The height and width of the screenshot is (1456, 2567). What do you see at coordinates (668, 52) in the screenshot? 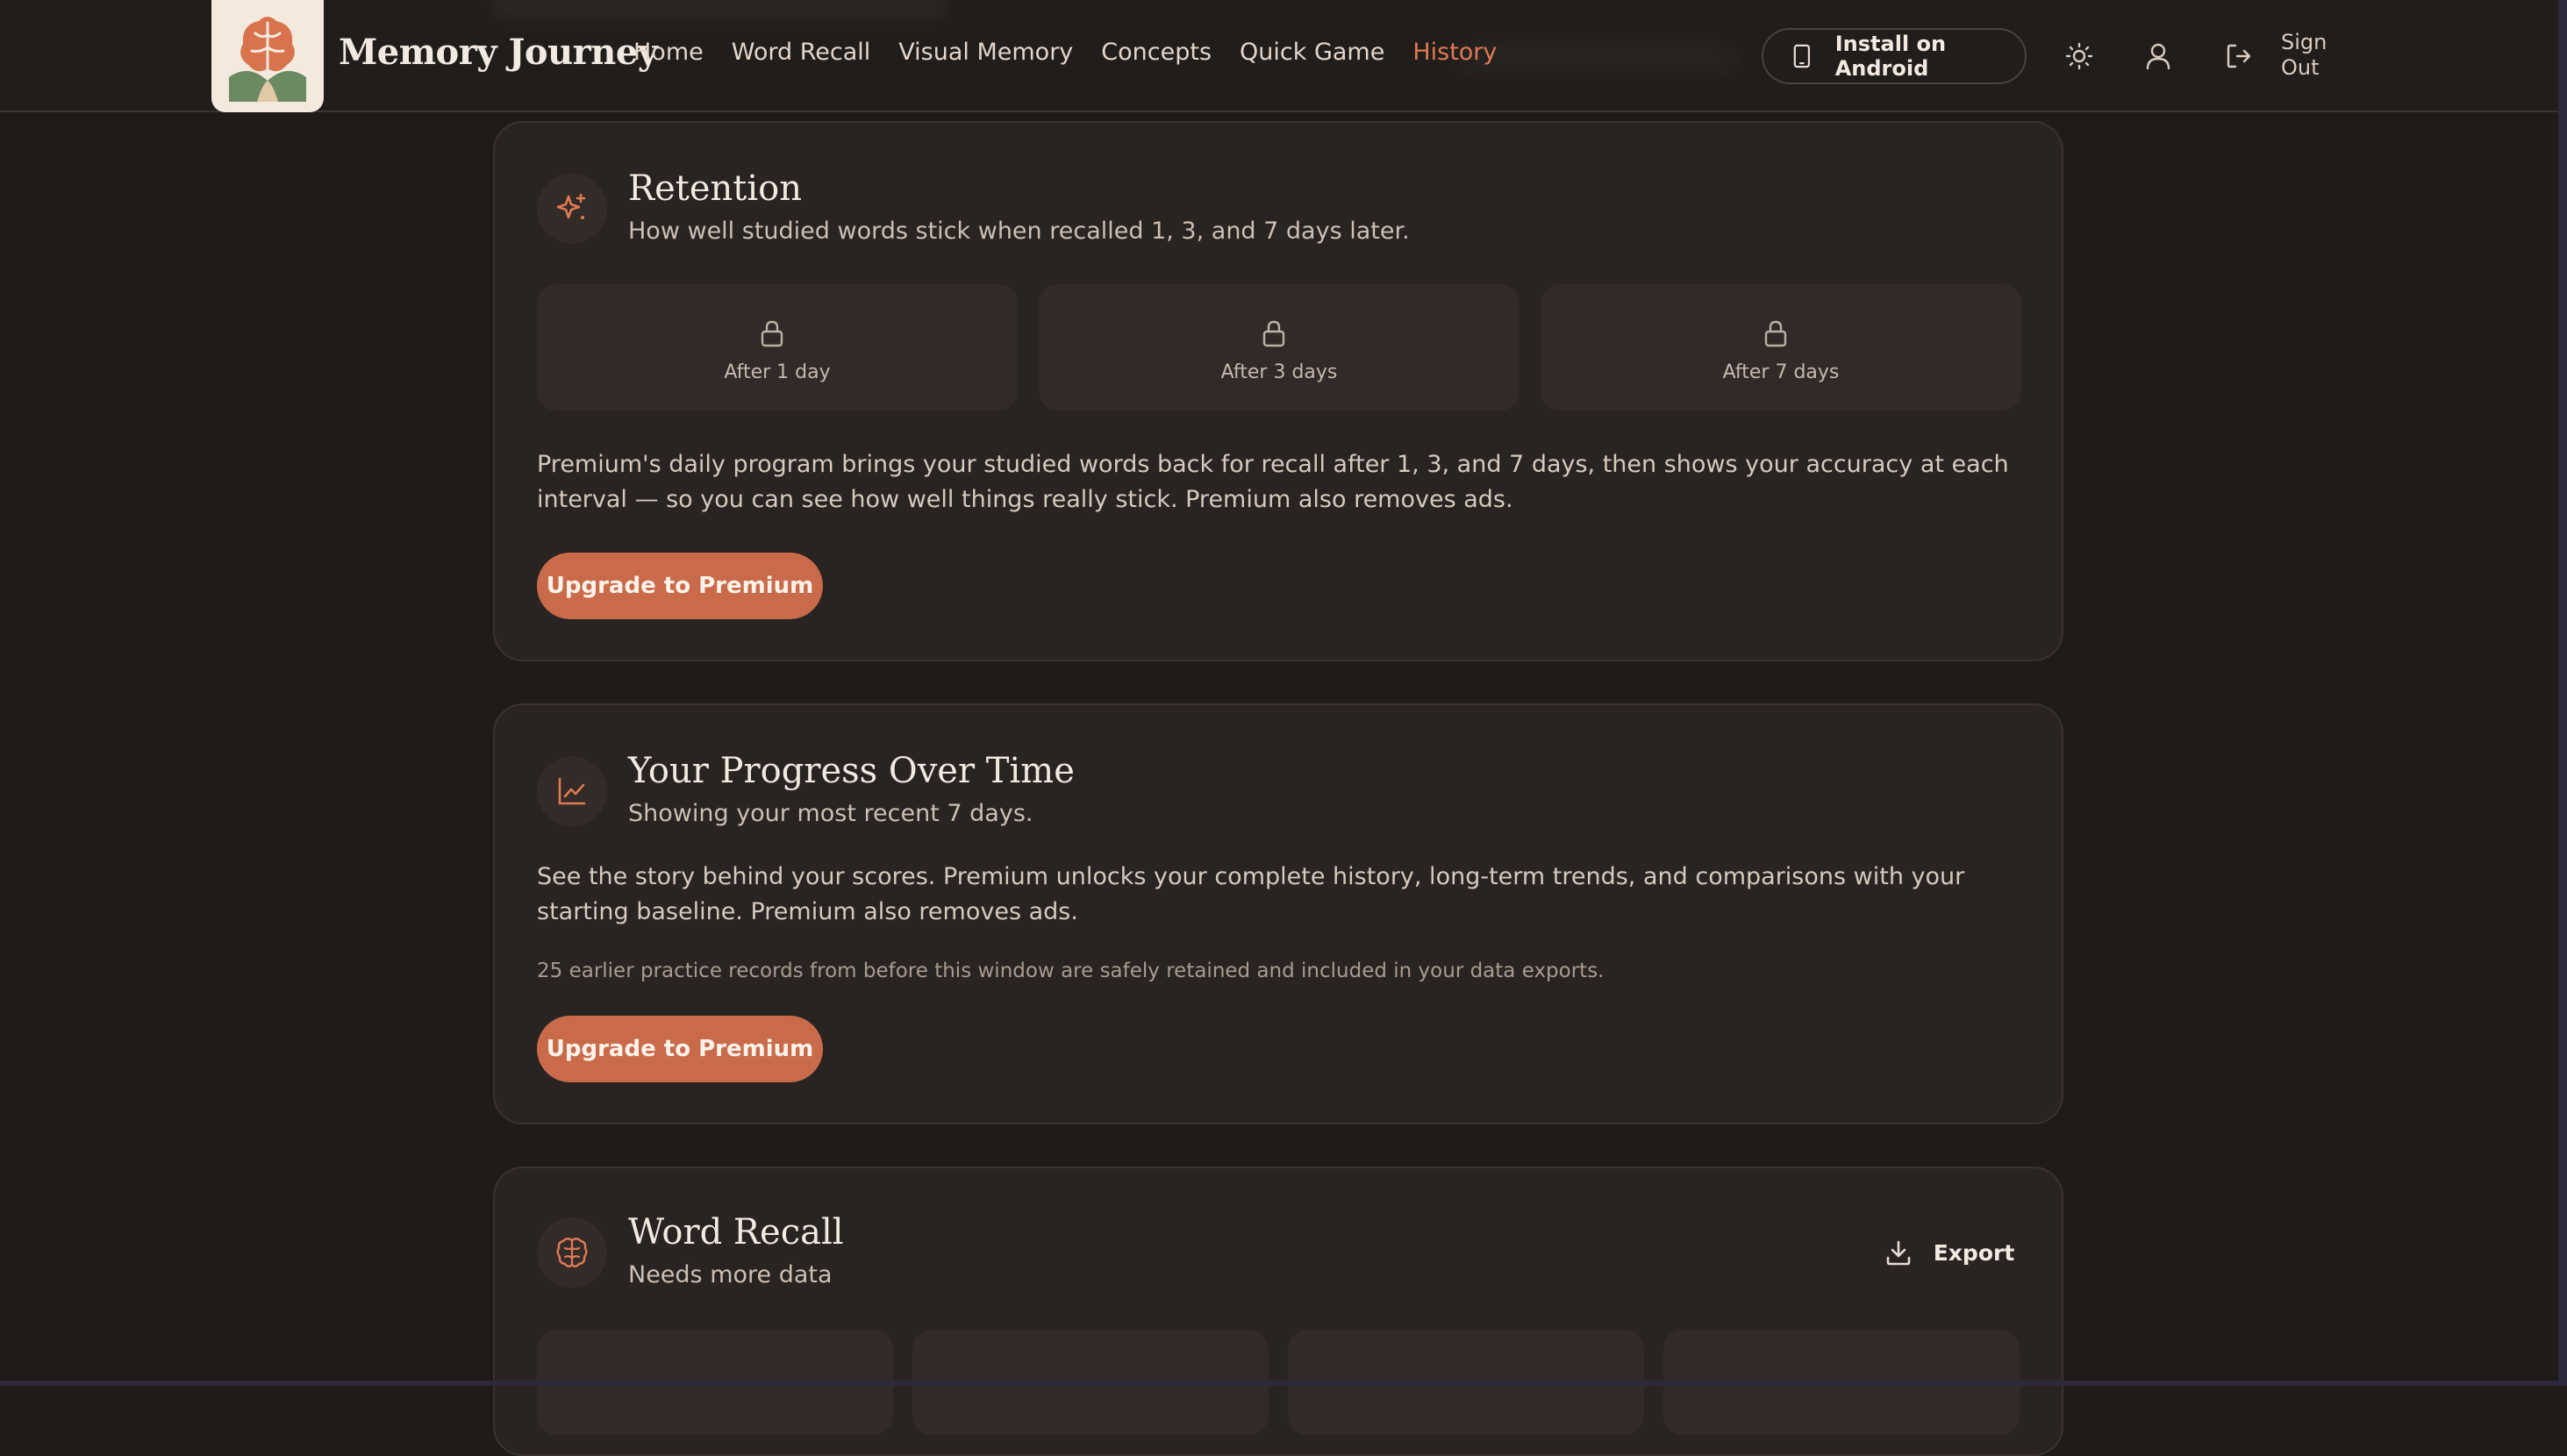
I see `nav-home: Home` at bounding box center [668, 52].